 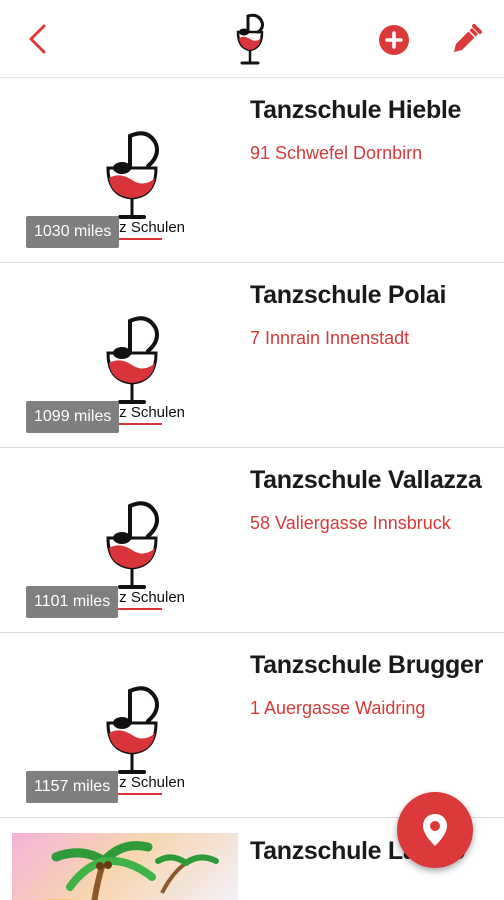 I want to click on chevron-left-icon, so click(x=37, y=39).